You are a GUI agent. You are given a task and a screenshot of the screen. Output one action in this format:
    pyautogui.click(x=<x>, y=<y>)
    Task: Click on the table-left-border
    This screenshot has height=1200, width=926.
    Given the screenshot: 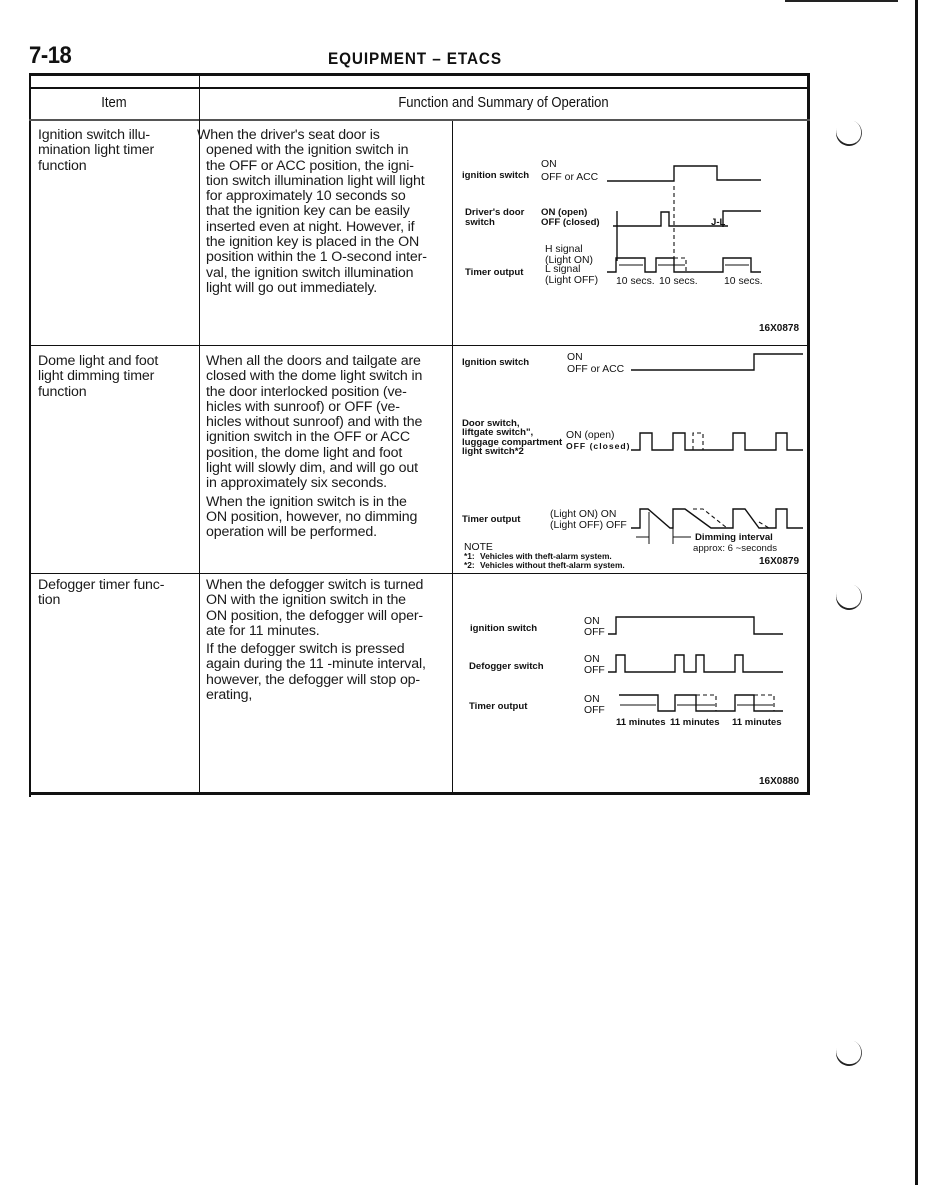 What is the action you would take?
    pyautogui.click(x=30, y=435)
    